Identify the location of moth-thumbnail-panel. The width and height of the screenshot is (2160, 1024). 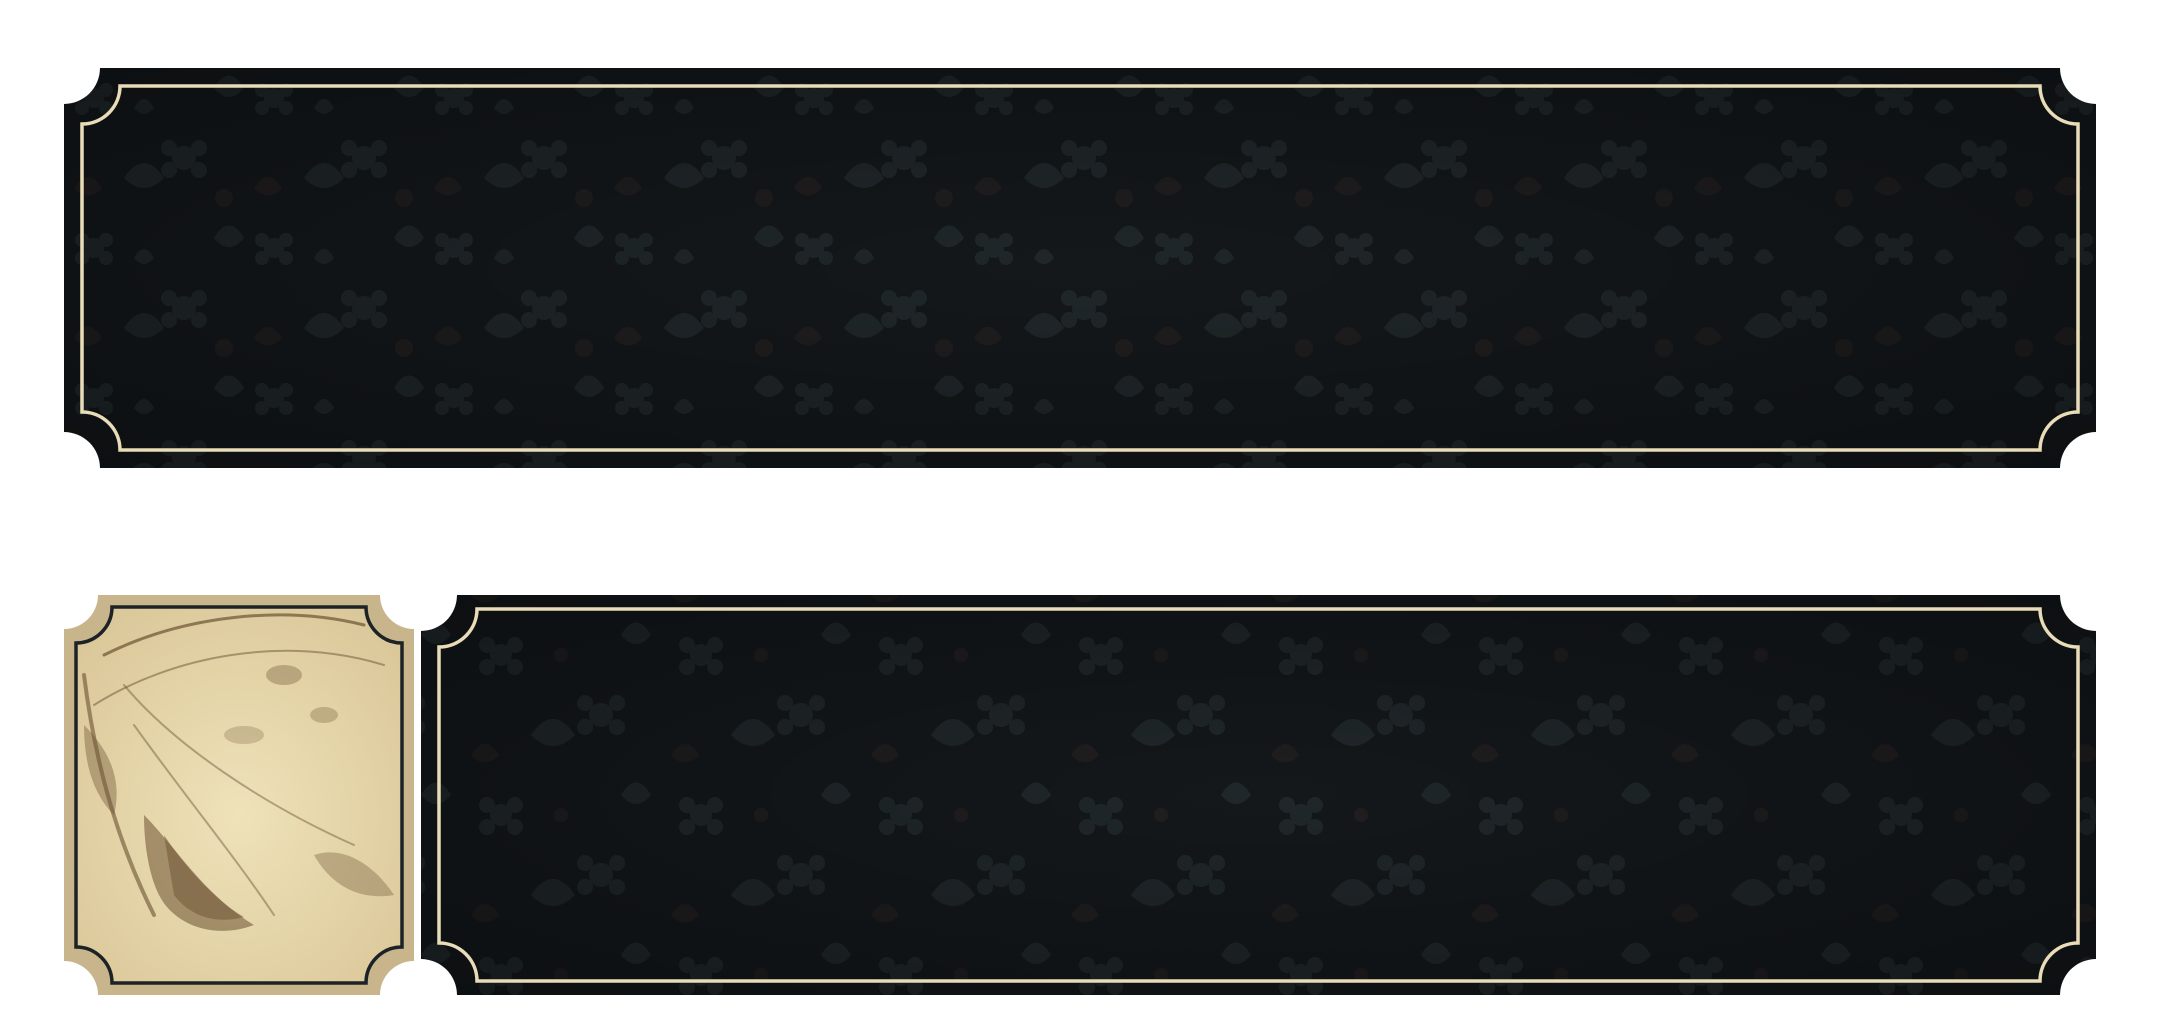
(239, 795).